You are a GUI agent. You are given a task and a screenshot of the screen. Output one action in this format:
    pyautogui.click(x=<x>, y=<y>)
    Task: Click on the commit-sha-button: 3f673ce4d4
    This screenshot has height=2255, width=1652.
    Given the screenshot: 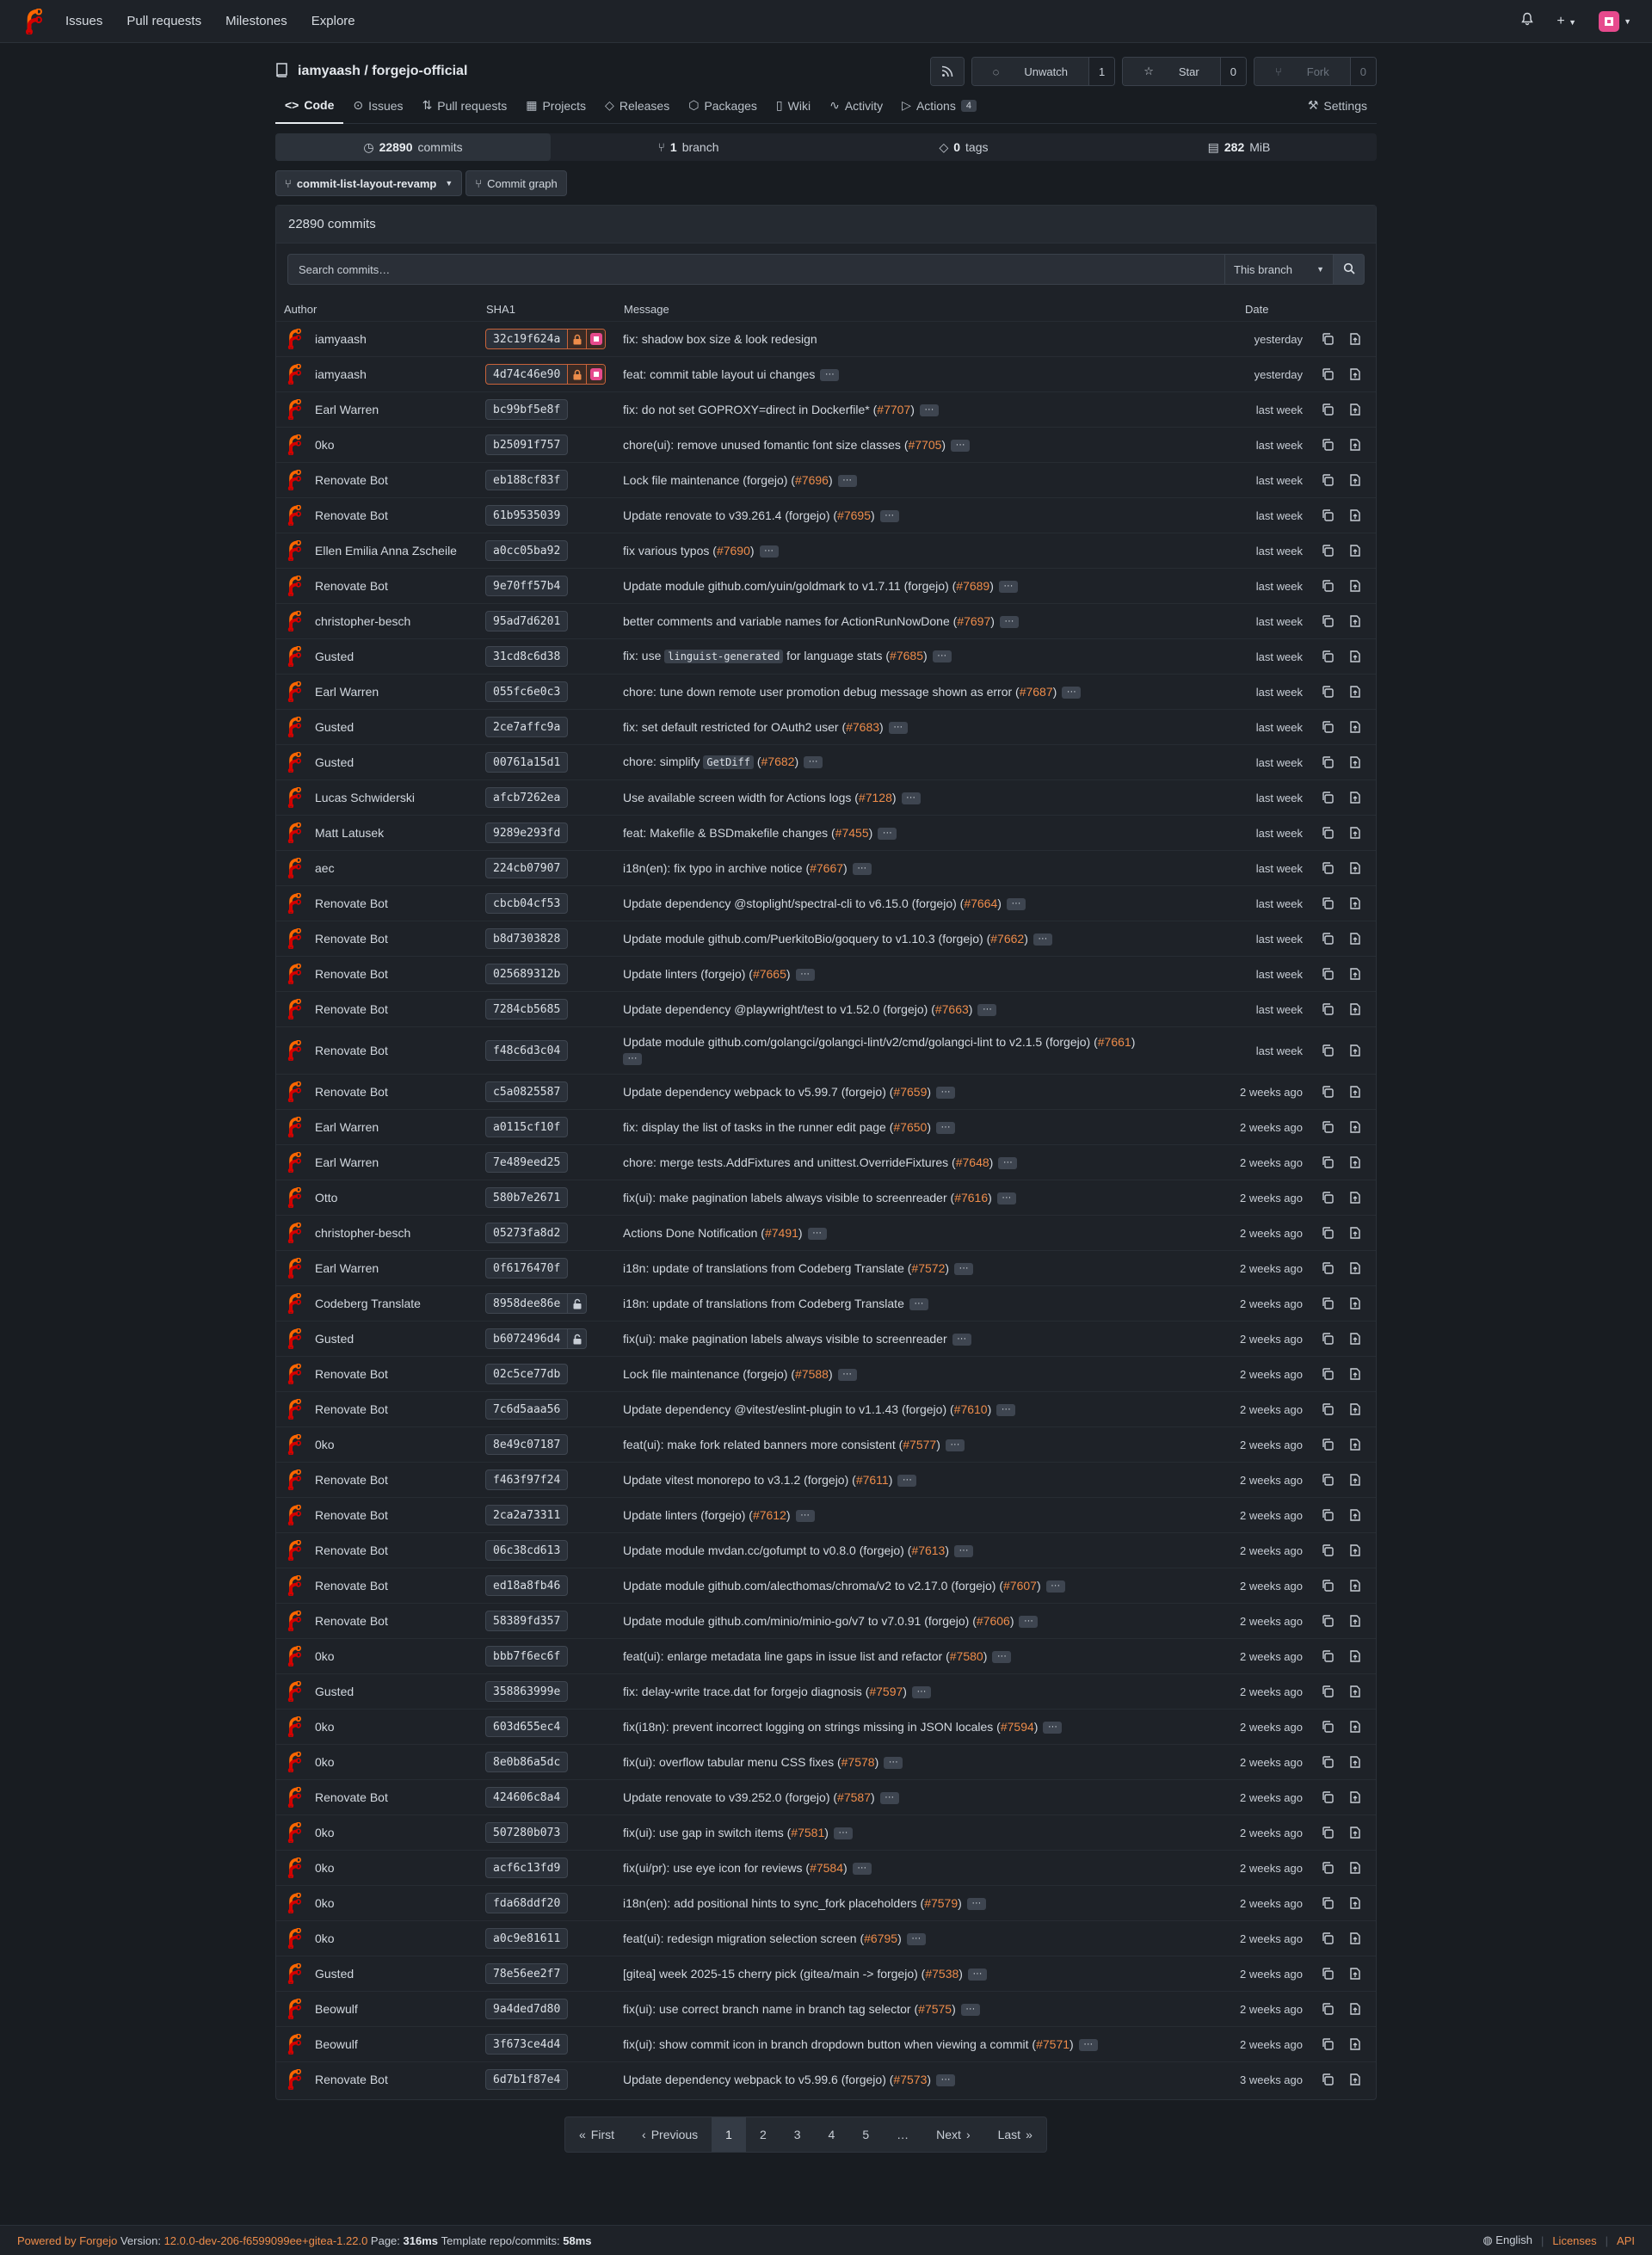 What is the action you would take?
    pyautogui.click(x=527, y=2044)
    